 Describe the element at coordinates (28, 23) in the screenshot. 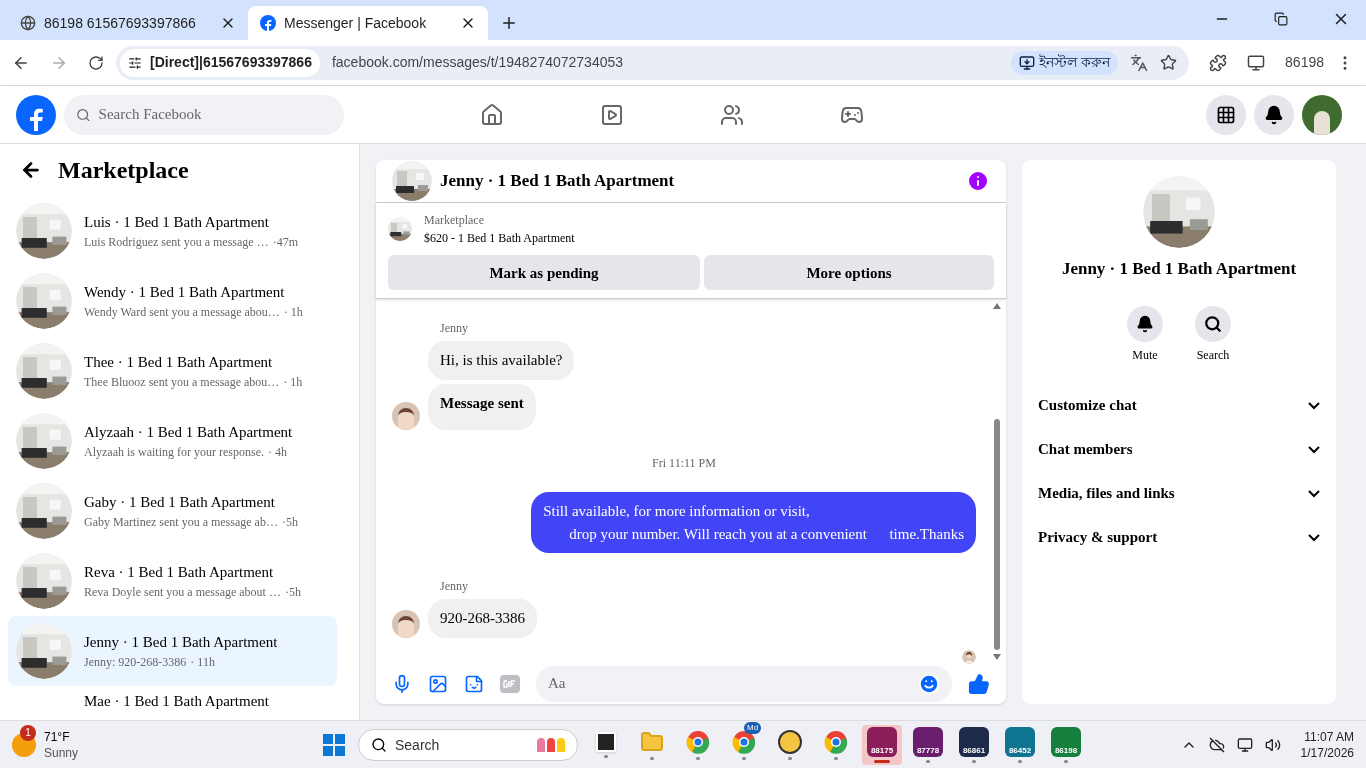

I see `globe-icon` at that location.